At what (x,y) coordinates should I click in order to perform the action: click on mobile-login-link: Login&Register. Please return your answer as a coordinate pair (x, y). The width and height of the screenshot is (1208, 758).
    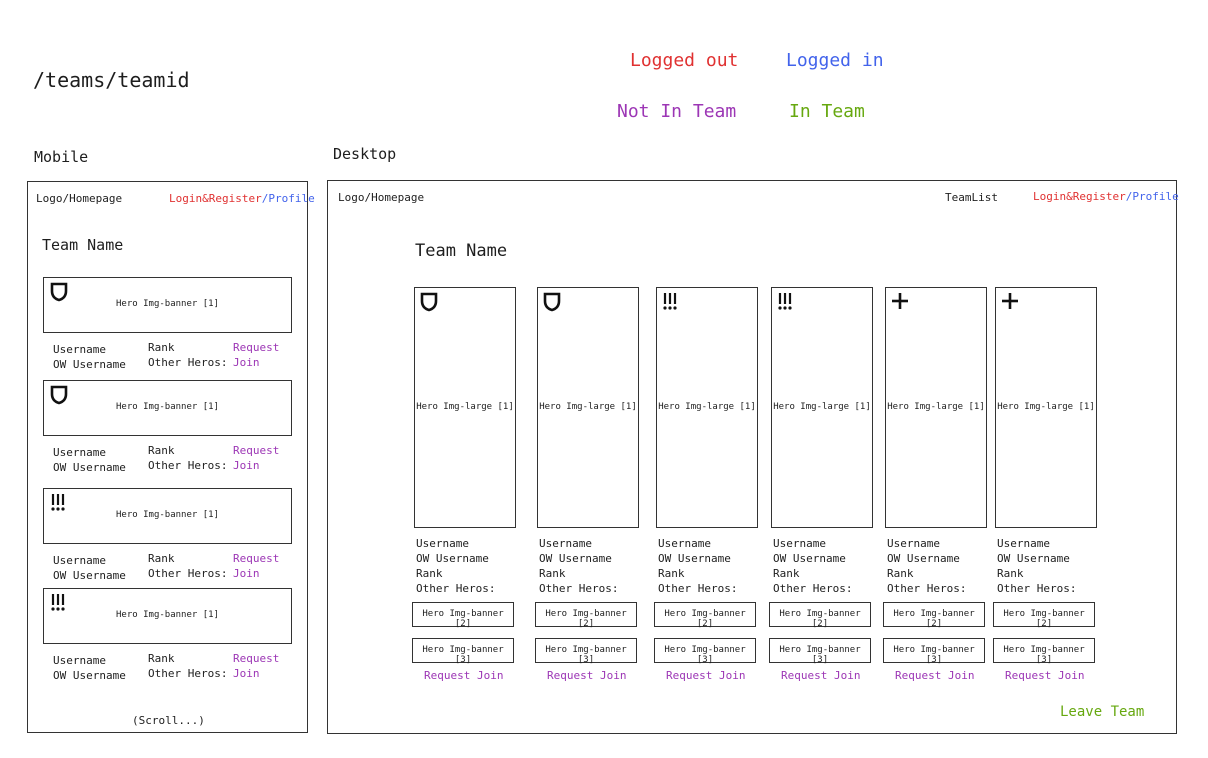
    Looking at the image, I should click on (215, 198).